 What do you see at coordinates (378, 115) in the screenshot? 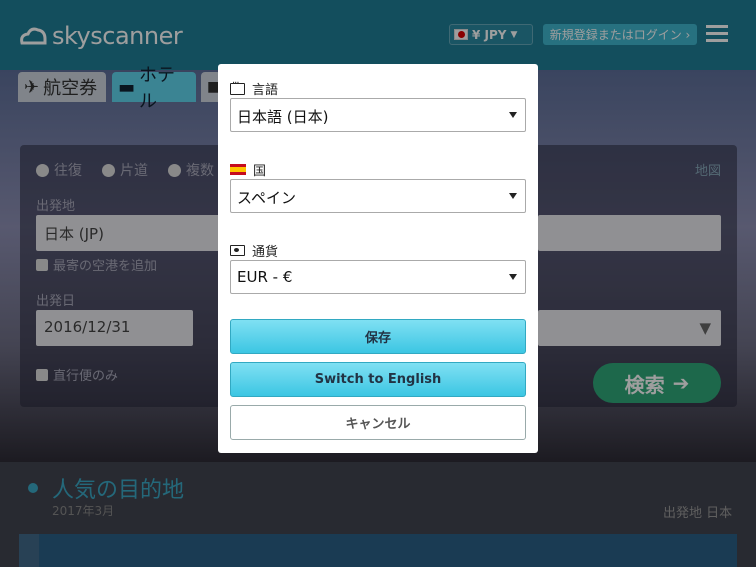
I see `language-select: 日本語 (日本)` at bounding box center [378, 115].